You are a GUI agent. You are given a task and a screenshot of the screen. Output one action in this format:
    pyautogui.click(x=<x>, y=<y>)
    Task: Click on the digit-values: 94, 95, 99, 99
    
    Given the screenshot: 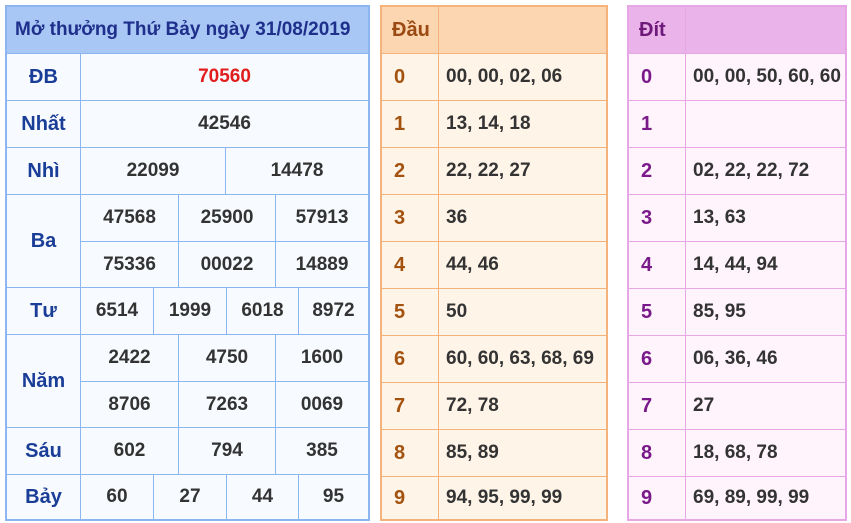 What is the action you would take?
    pyautogui.click(x=504, y=497)
    